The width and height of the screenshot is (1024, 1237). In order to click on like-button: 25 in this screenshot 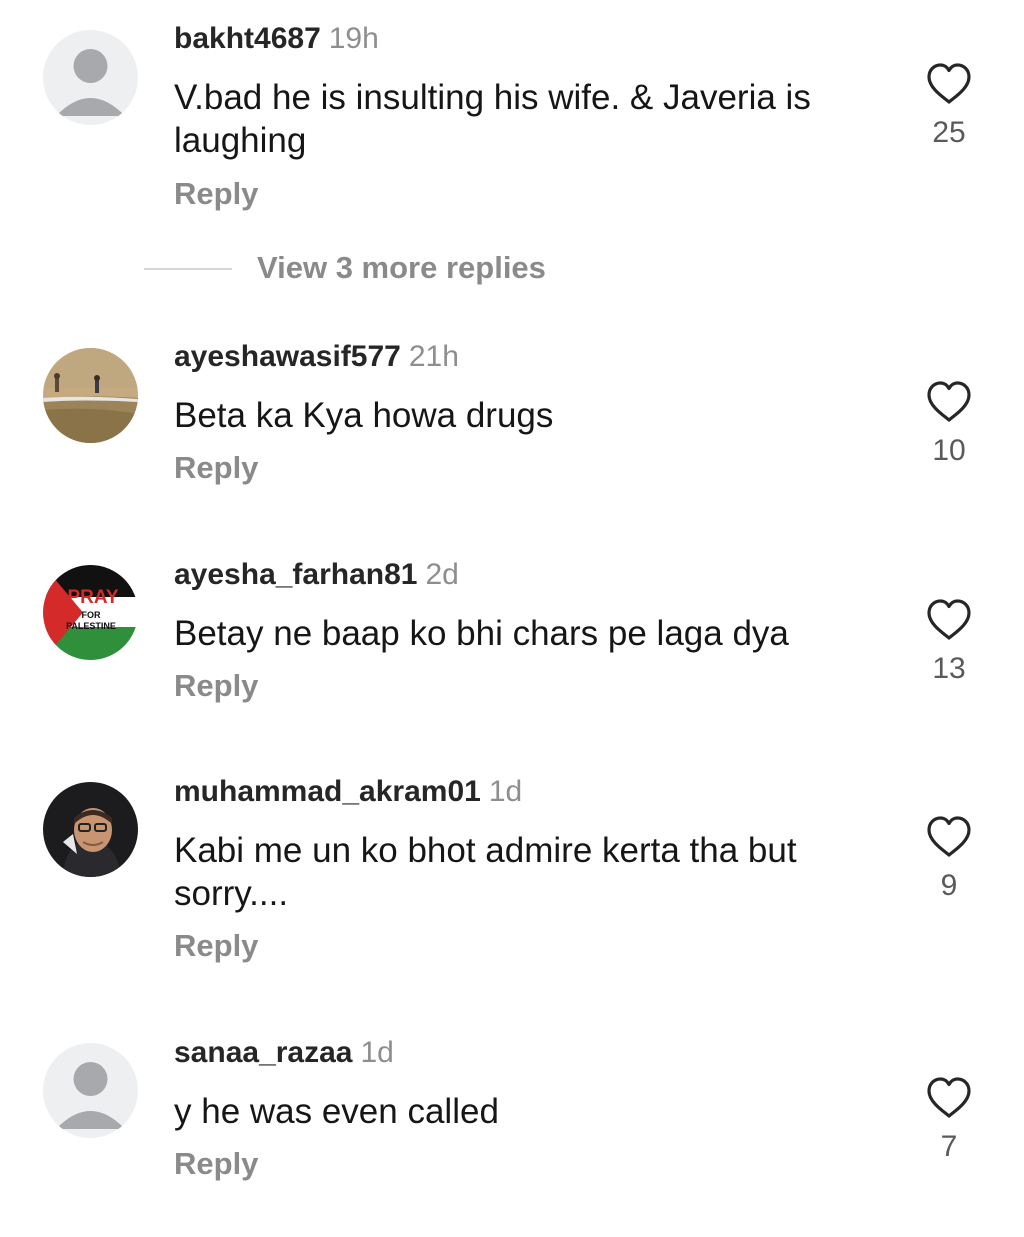, I will do `click(949, 106)`.